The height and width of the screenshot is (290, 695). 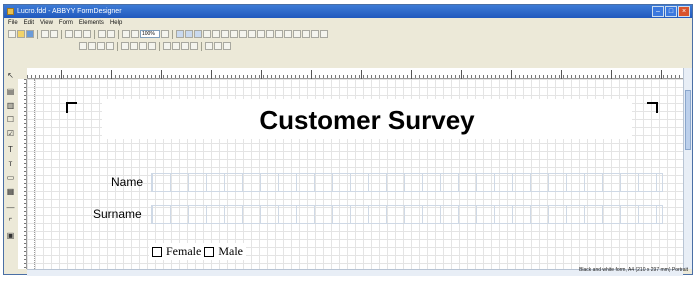 What do you see at coordinates (10, 149) in the screenshot?
I see `text-tool-icon: T` at bounding box center [10, 149].